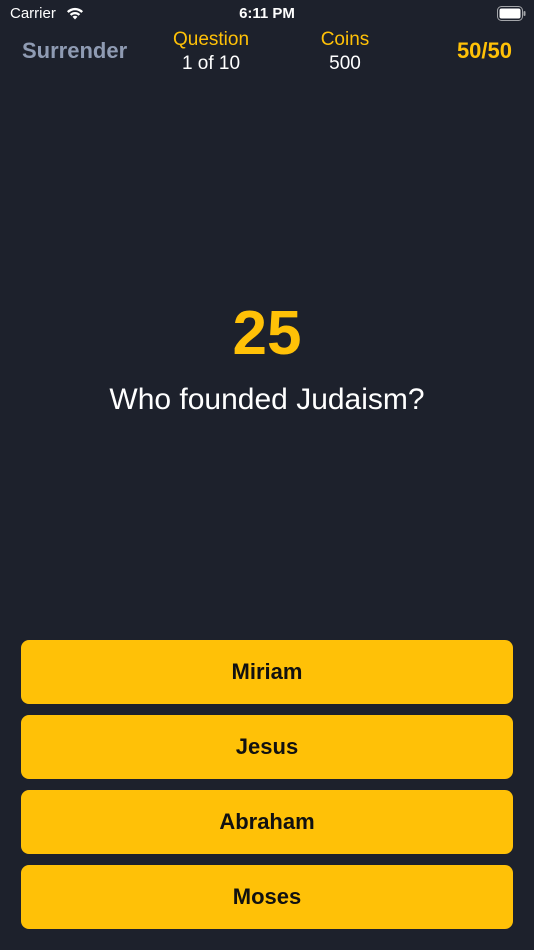  I want to click on countdown-timer: 25, so click(267, 333).